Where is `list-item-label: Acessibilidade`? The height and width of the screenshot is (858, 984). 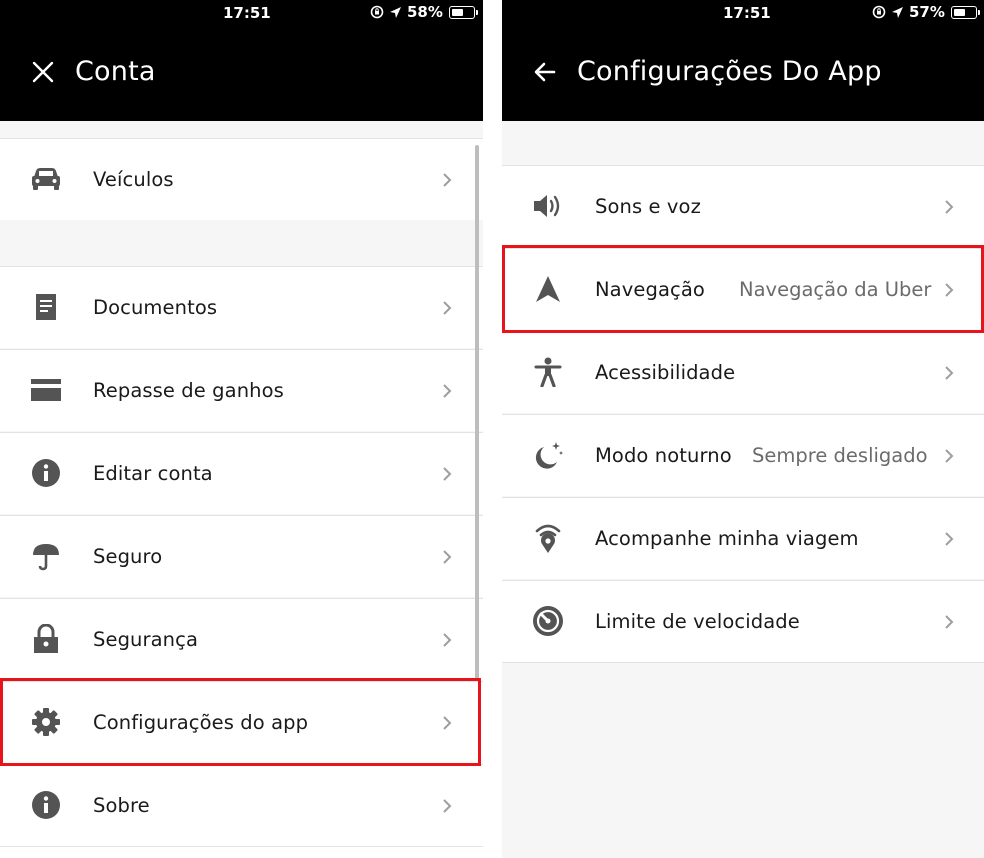 list-item-label: Acessibilidade is located at coordinates (665, 372).